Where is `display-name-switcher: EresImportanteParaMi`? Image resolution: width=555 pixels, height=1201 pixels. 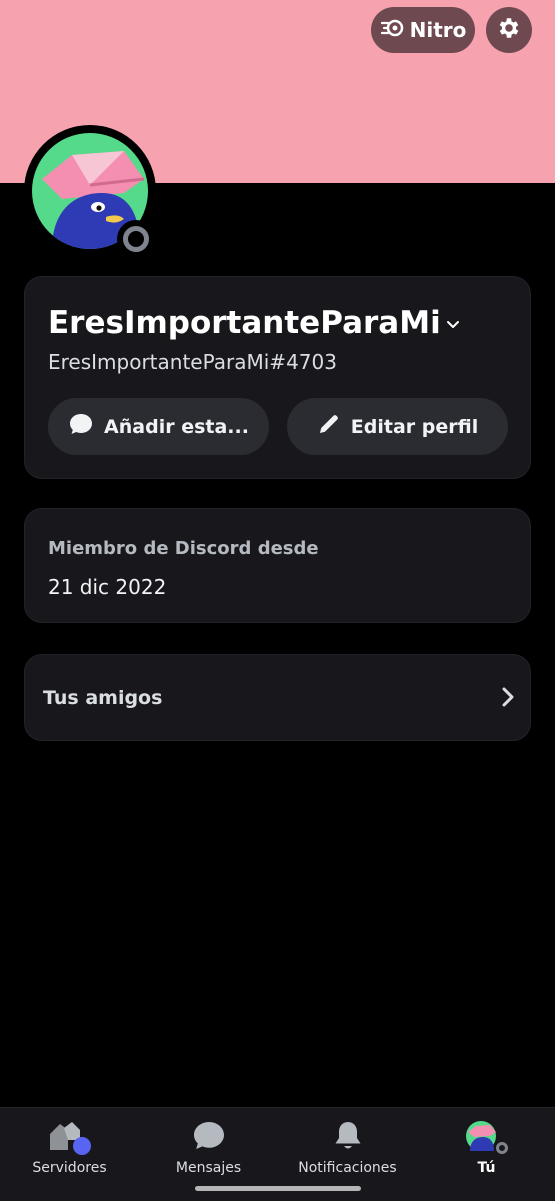
display-name-switcher: EresImportanteParaMi is located at coordinates (254, 323).